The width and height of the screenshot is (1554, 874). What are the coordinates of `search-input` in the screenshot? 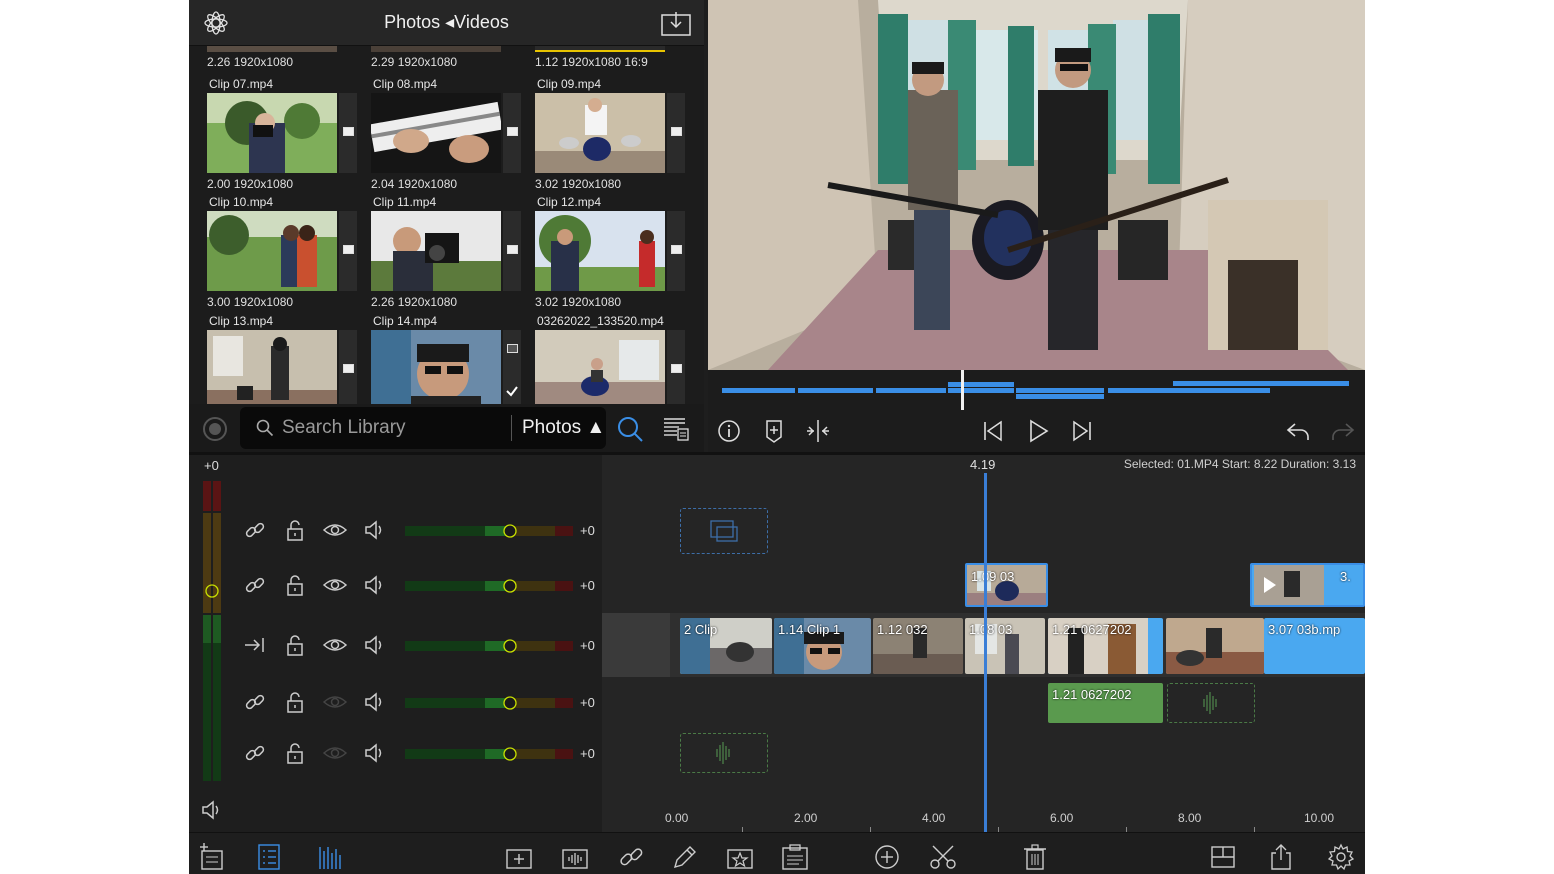 It's located at (392, 428).